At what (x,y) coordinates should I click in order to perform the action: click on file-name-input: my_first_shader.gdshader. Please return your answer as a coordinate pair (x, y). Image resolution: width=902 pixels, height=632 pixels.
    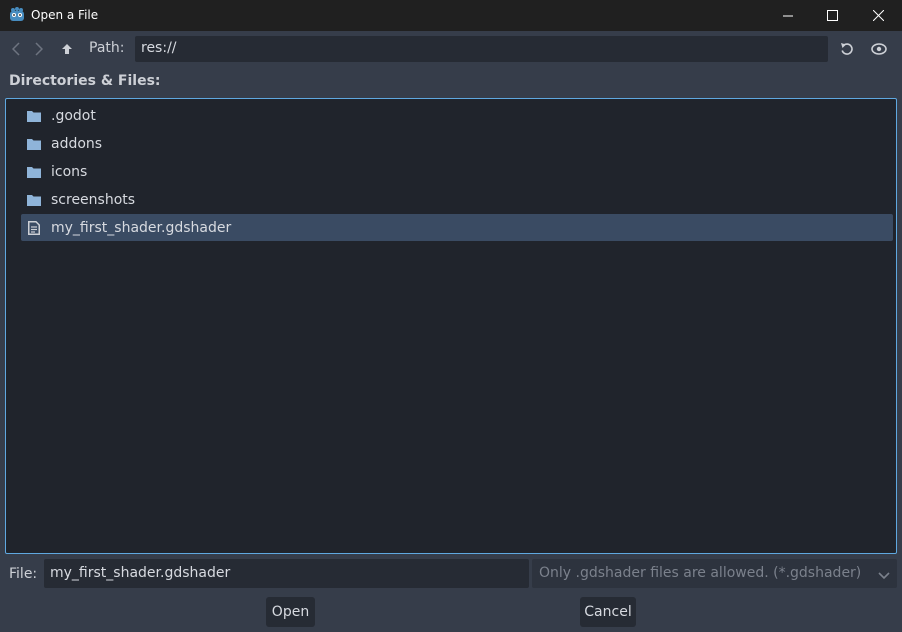
    Looking at the image, I should click on (286, 573).